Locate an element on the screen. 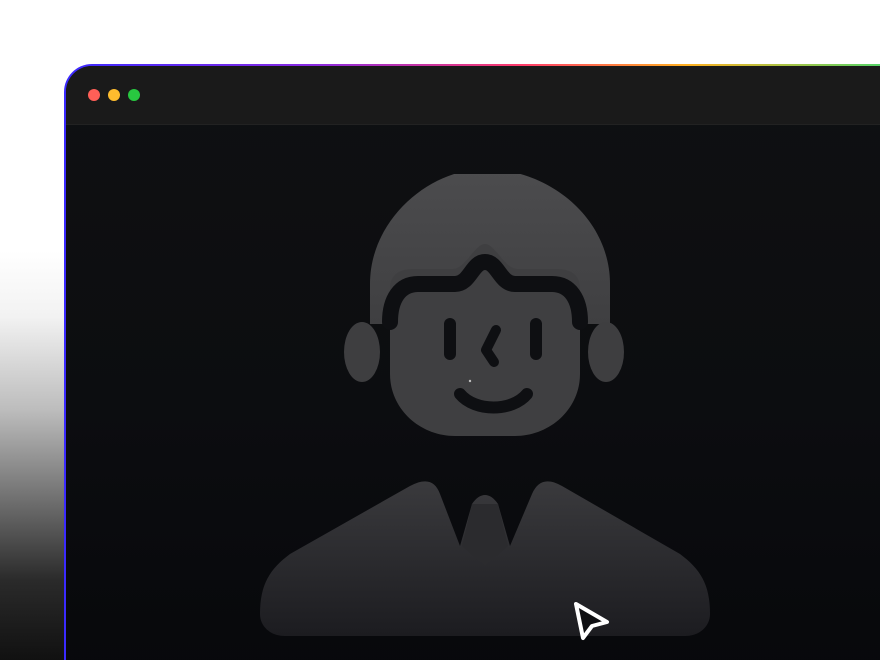 The width and height of the screenshot is (880, 660). pointer-cursor-icon is located at coordinates (591, 621).